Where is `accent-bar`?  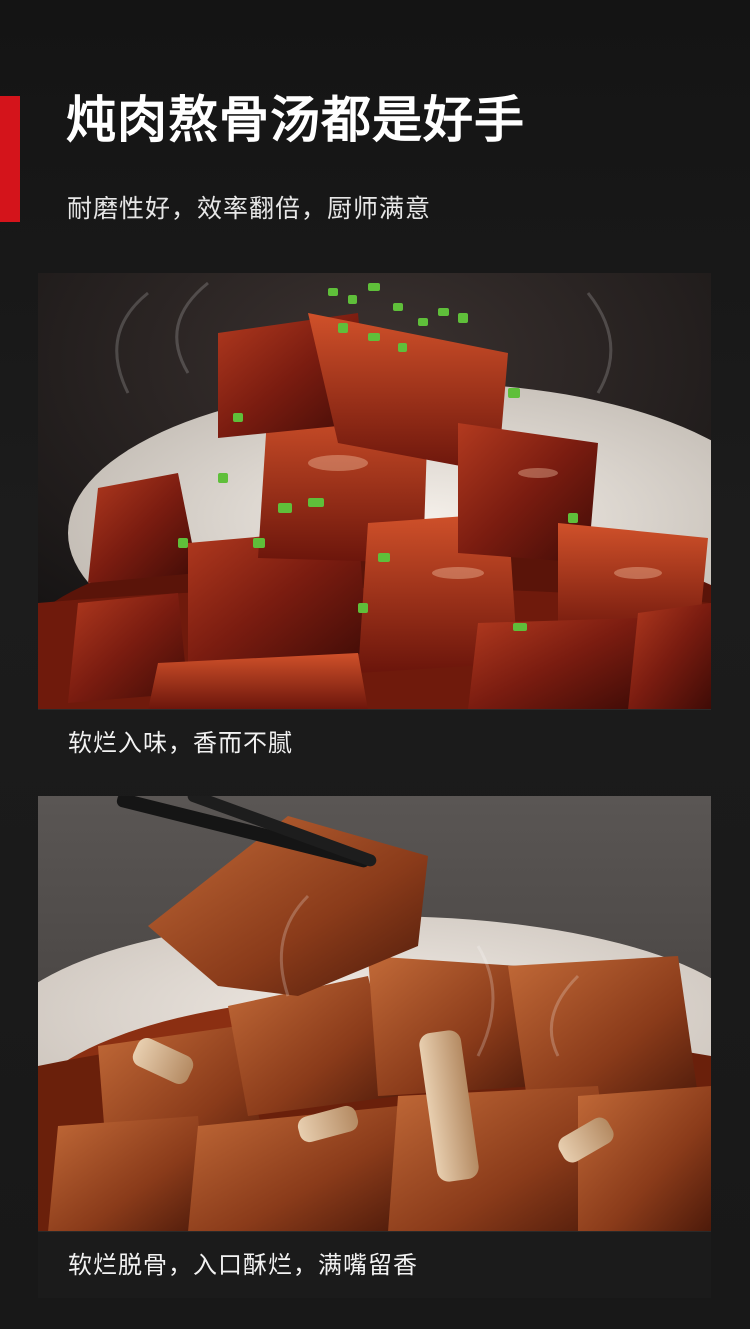
accent-bar is located at coordinates (10, 159).